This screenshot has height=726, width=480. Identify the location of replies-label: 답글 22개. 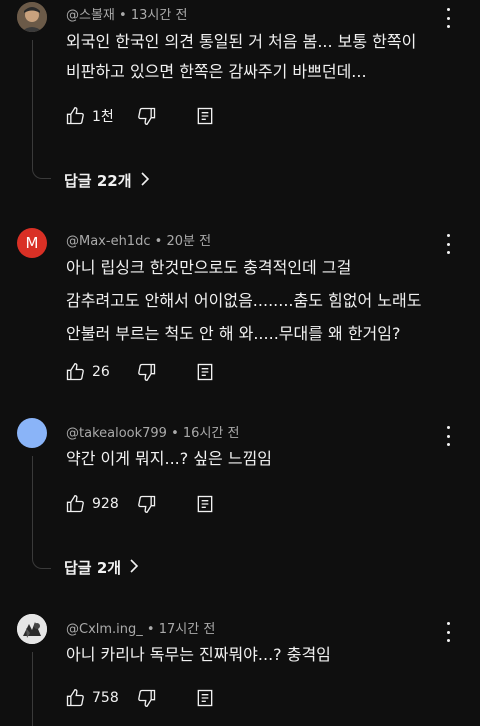
(98, 181).